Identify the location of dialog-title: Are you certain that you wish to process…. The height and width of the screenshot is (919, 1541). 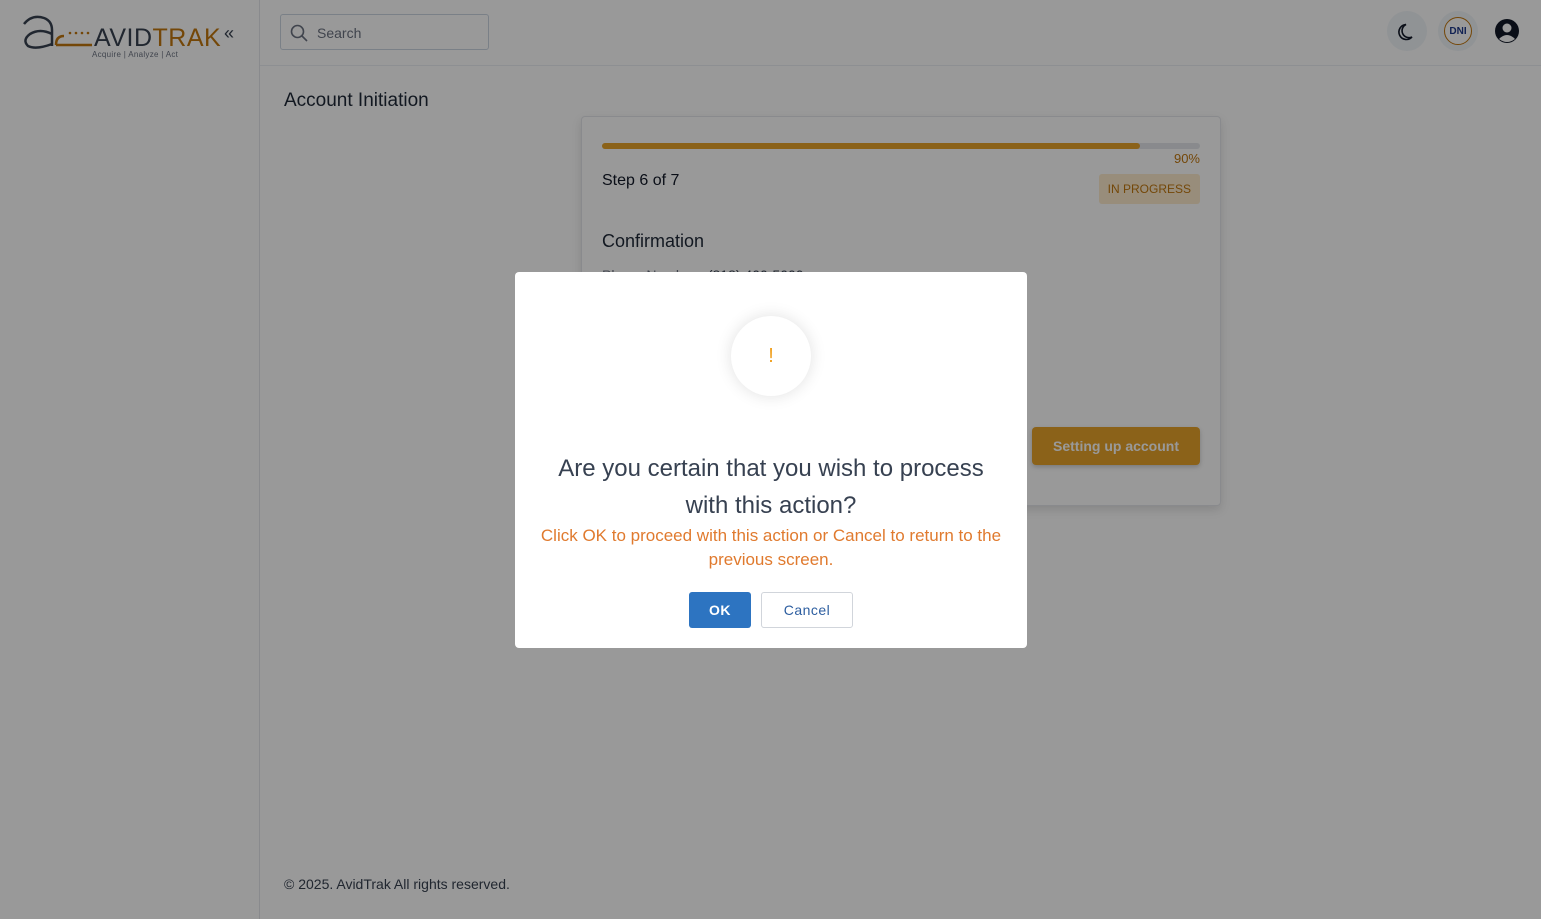
(771, 487).